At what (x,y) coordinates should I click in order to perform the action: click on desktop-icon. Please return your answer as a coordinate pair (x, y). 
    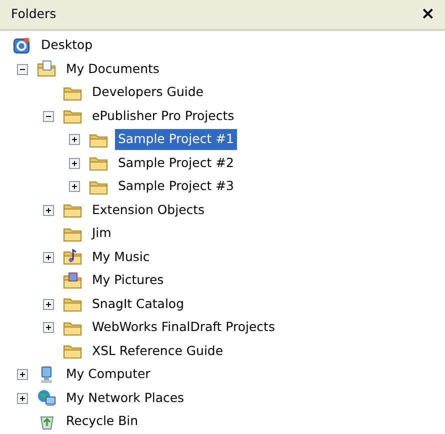
    Looking at the image, I should click on (22, 45).